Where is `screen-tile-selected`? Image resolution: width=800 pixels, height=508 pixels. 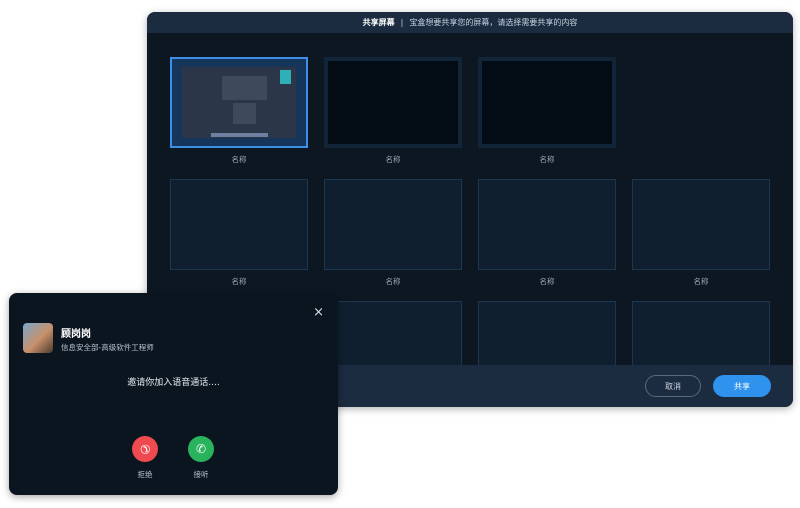
screen-tile-selected is located at coordinates (239, 102).